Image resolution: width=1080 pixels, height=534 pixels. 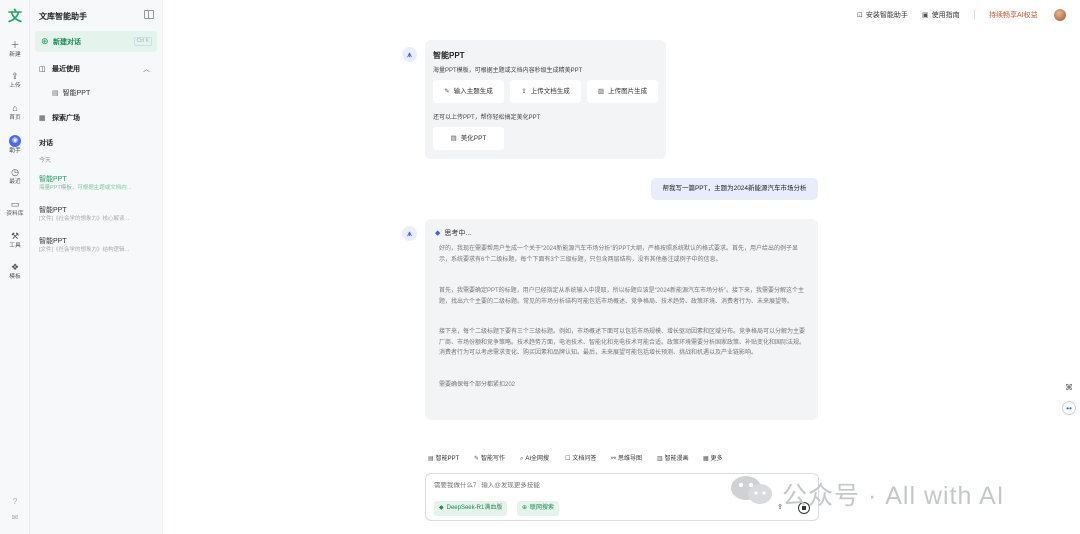 I want to click on conversations-title: 对话, so click(x=46, y=143).